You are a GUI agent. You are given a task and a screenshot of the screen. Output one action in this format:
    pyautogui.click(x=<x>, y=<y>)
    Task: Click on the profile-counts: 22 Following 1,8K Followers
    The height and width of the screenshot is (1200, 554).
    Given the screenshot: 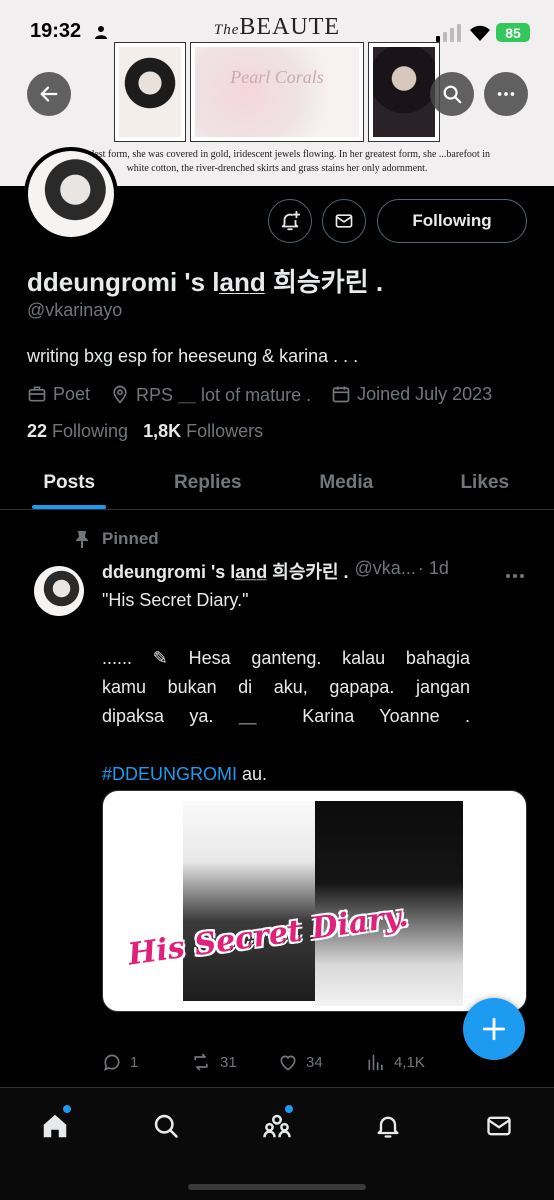 What is the action you would take?
    pyautogui.click(x=145, y=431)
    